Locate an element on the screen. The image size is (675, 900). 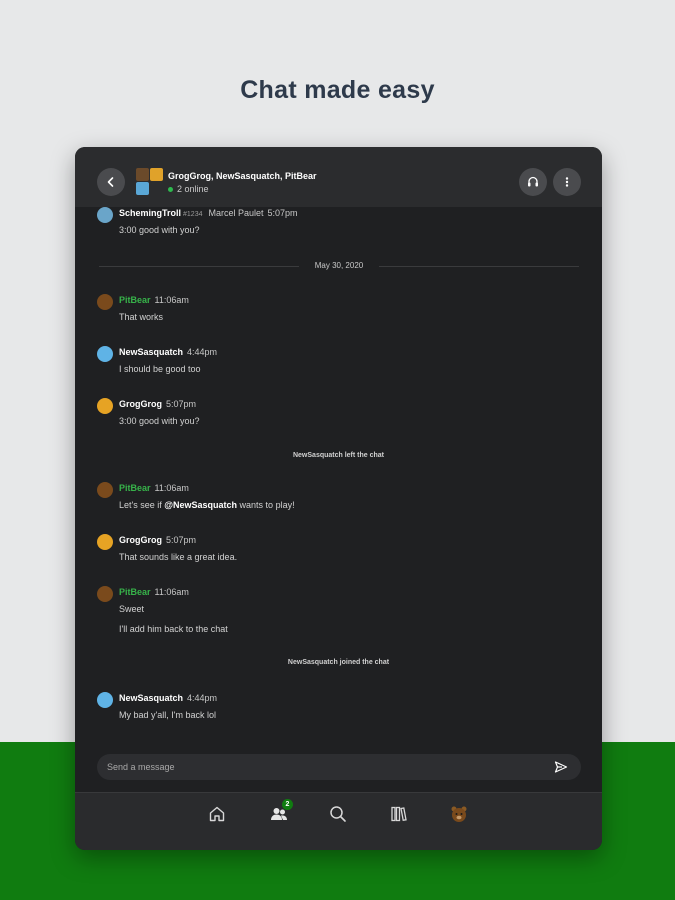
friends-badge: 2 is located at coordinates (287, 804).